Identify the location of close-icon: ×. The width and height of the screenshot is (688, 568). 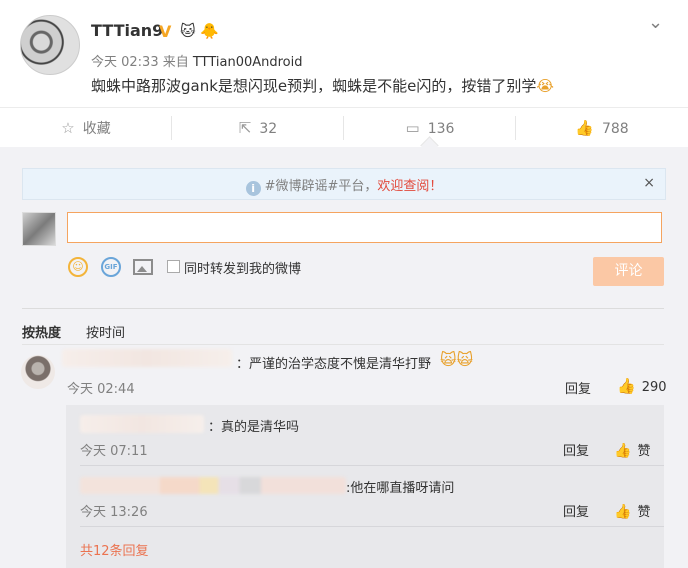
(649, 183).